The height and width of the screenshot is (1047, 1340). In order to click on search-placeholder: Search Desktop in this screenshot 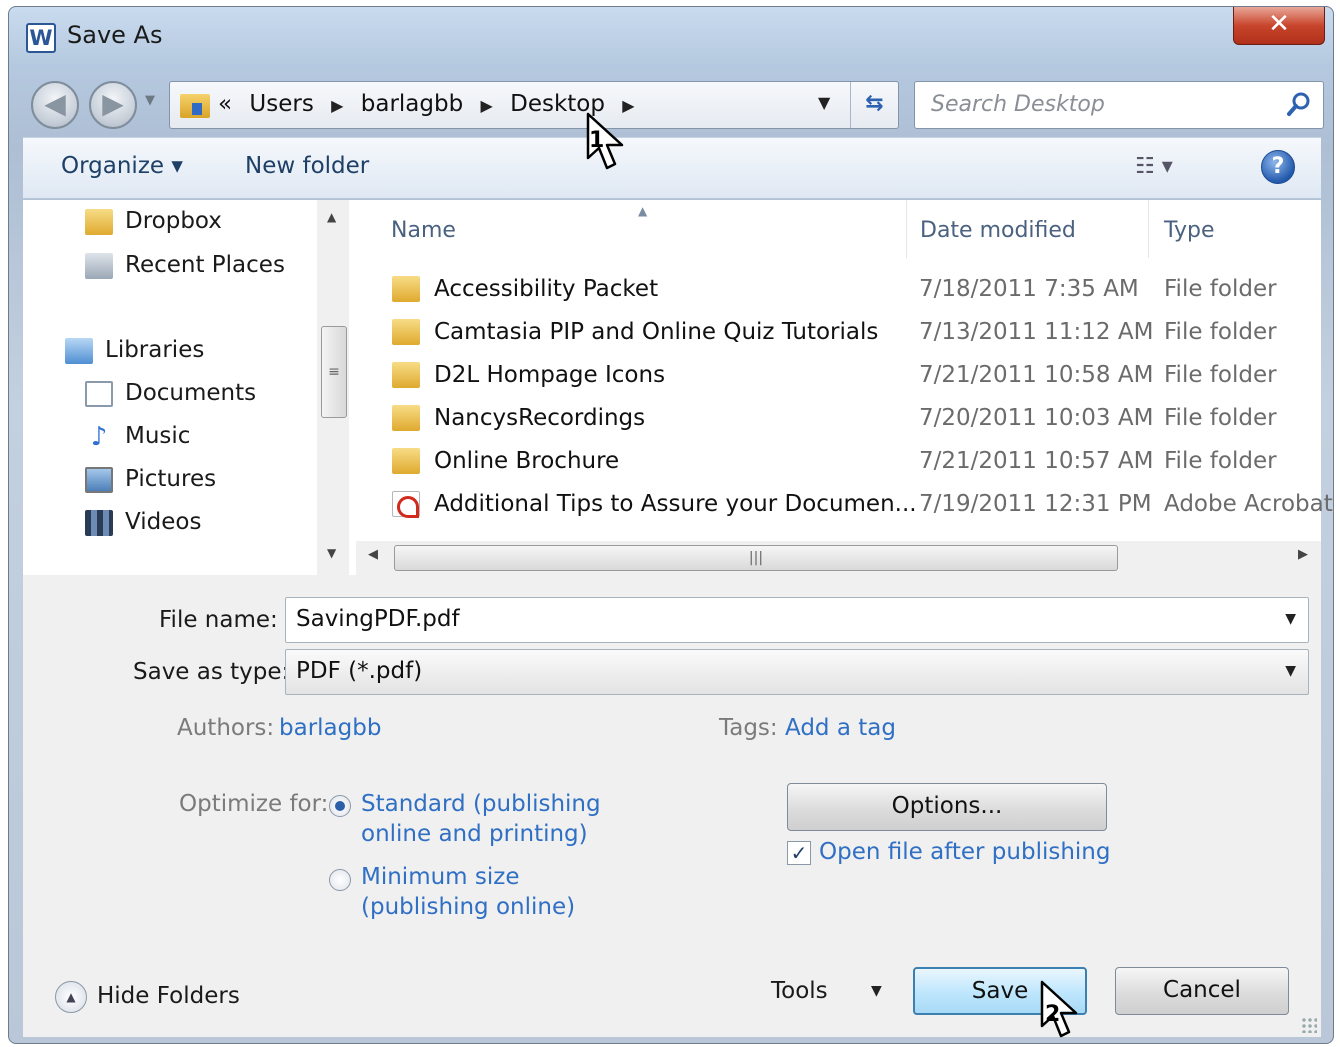, I will do `click(1018, 104)`.